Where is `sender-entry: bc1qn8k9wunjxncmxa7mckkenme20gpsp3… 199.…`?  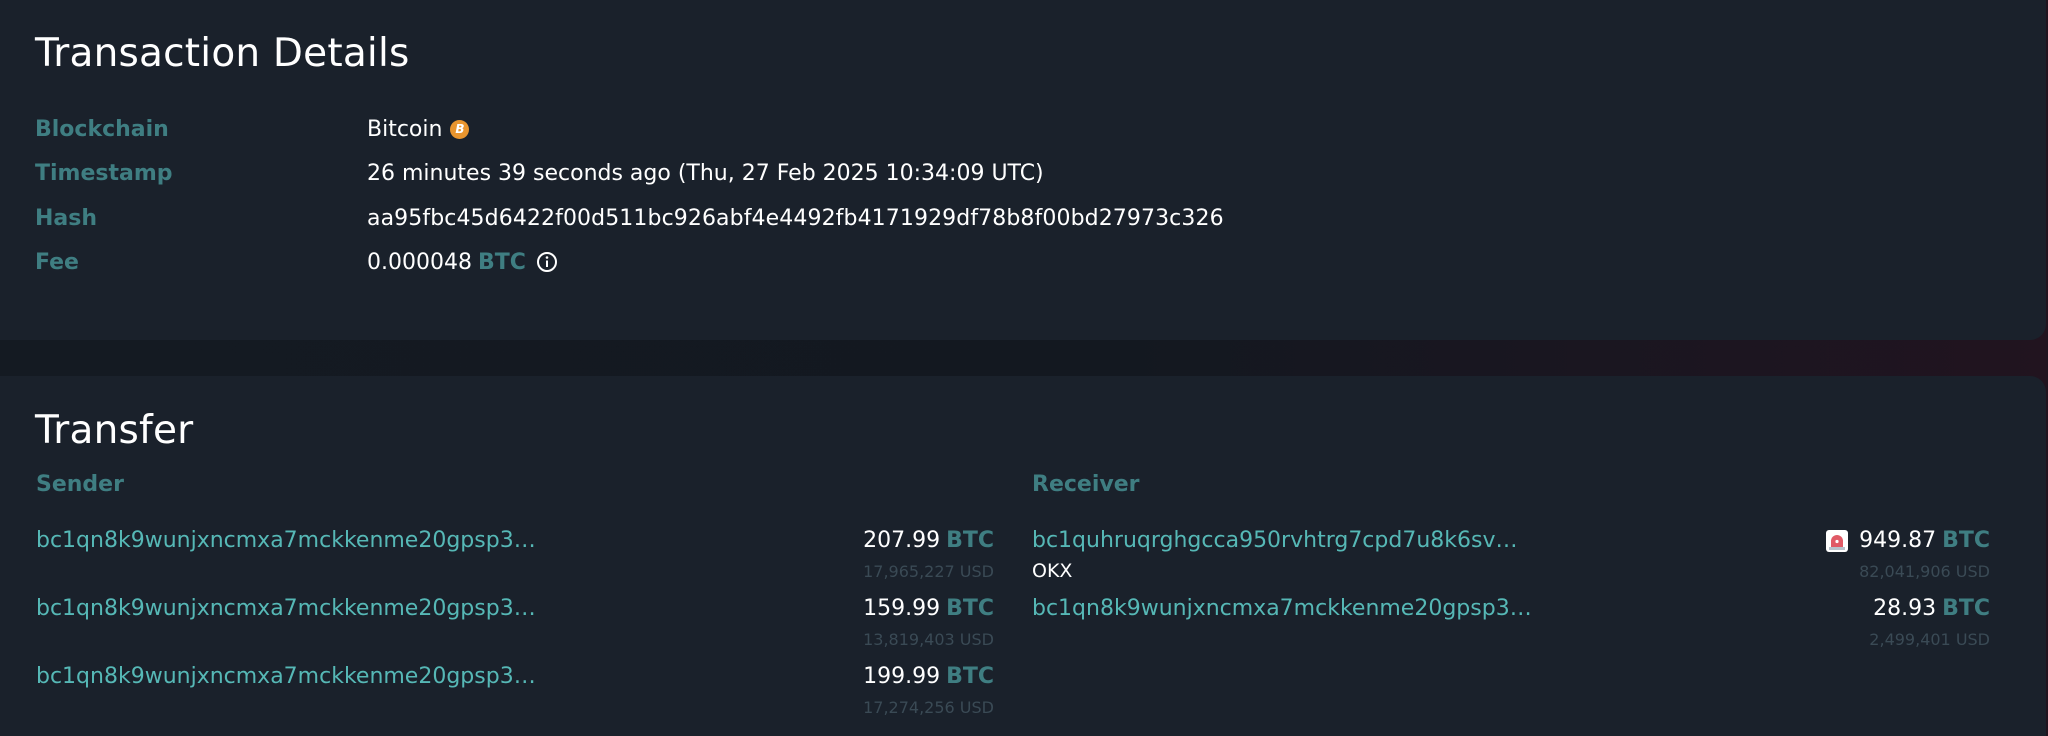
sender-entry: bc1qn8k9wunjxncmxa7mckkenme20gpsp3… 199.… is located at coordinates (515, 694).